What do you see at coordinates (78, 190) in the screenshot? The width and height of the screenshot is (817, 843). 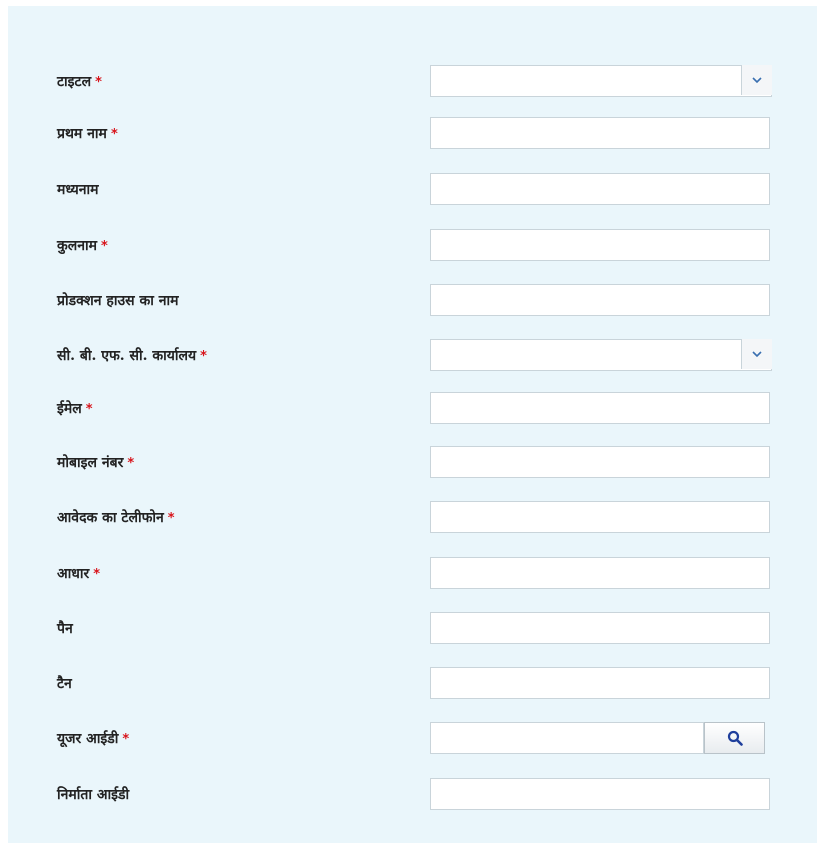 I see `middle-name-label: मध्यनाम` at bounding box center [78, 190].